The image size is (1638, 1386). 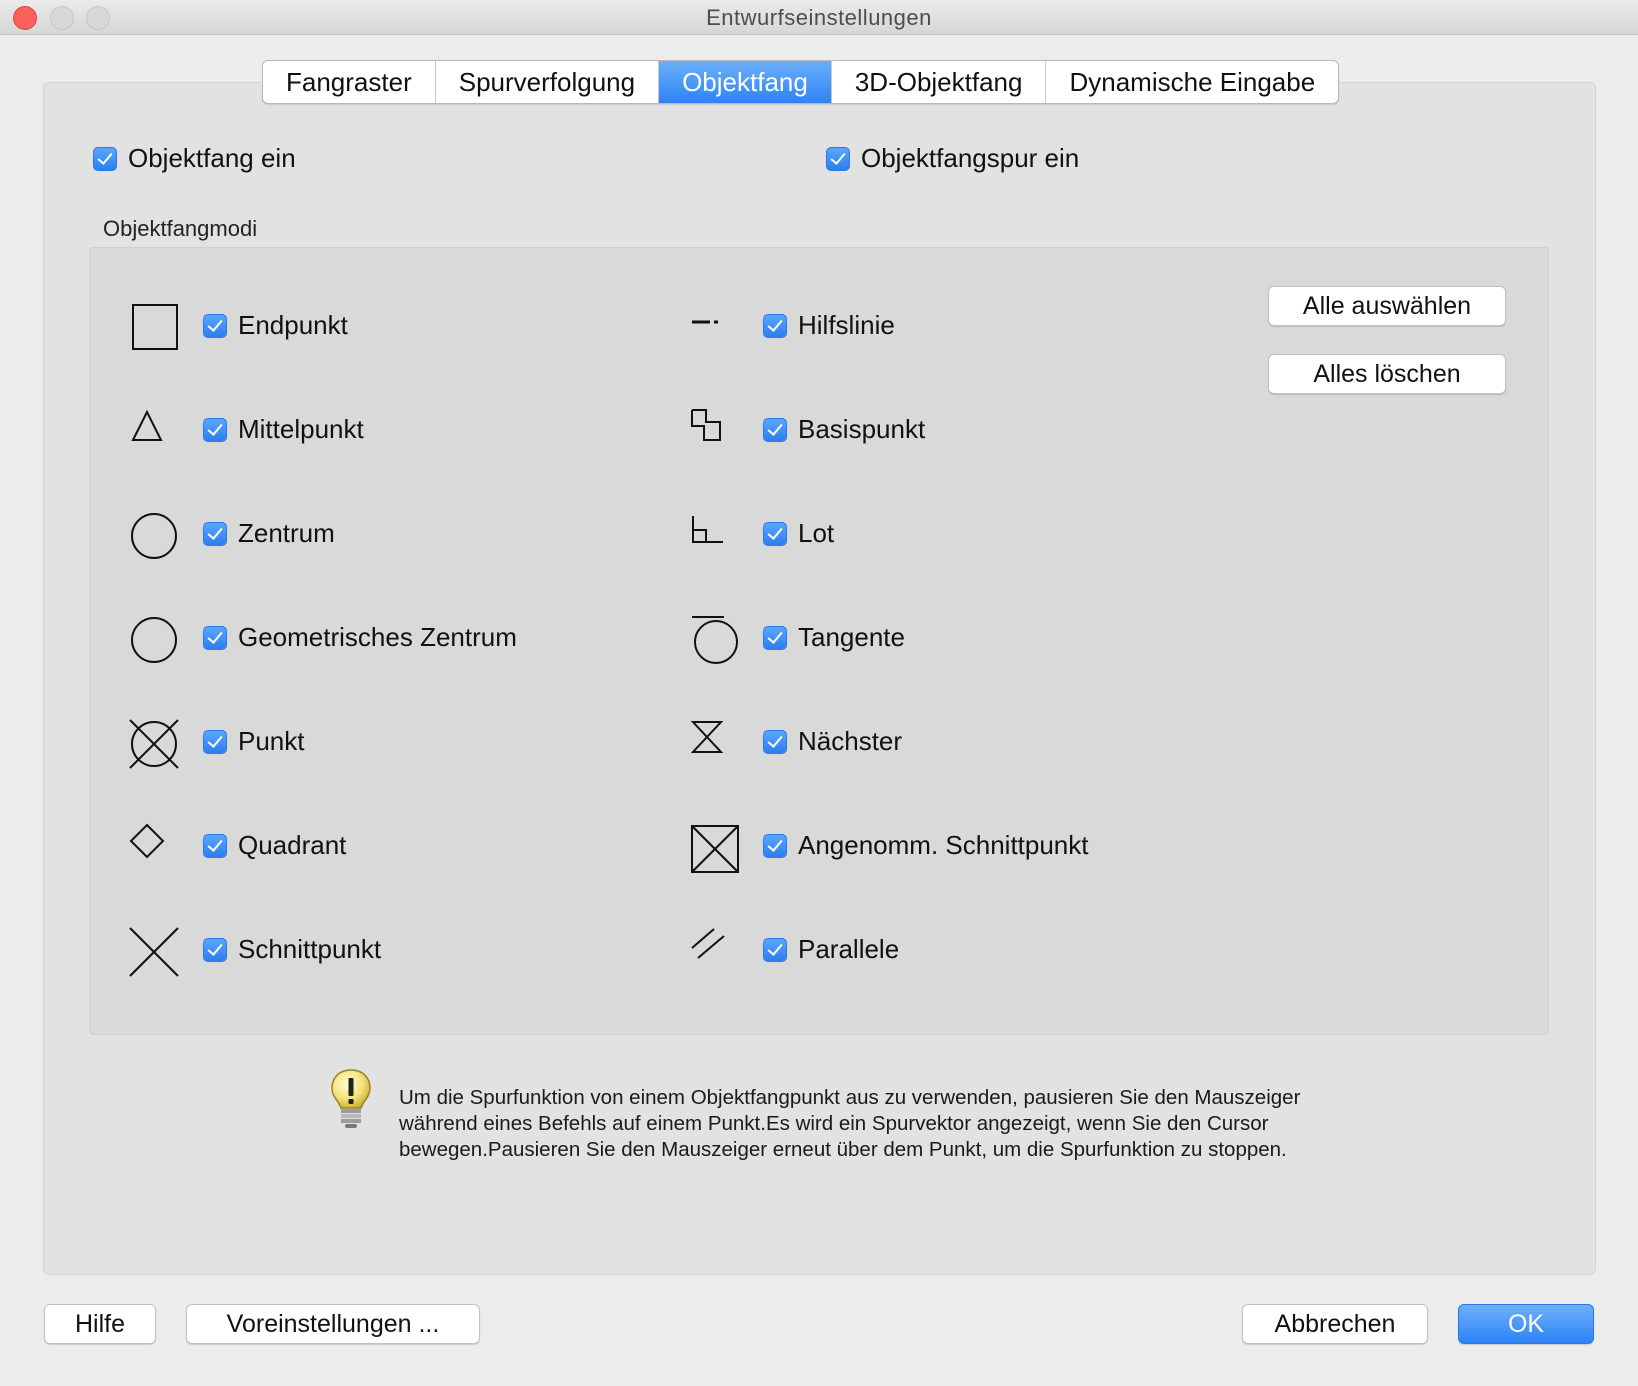 I want to click on ok-button: OK, so click(x=1526, y=1324).